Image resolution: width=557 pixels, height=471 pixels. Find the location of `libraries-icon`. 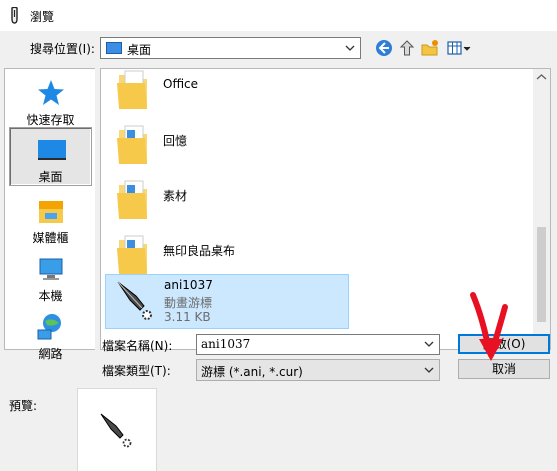

libraries-icon is located at coordinates (51, 212).